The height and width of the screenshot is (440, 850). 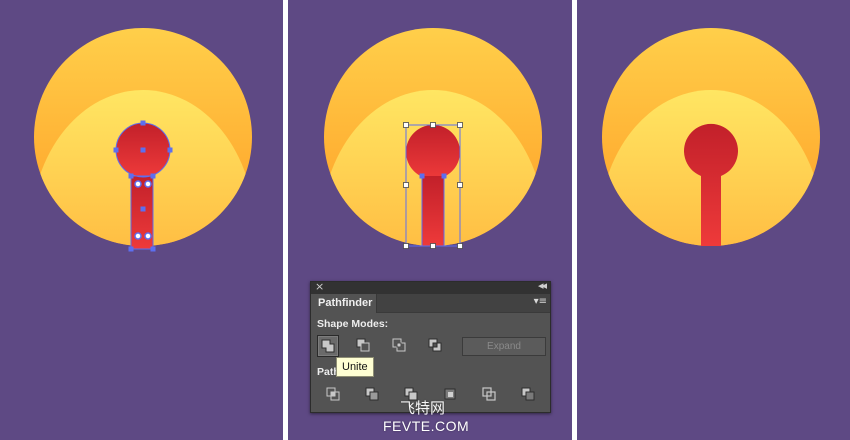 I want to click on divide-button, so click(x=334, y=395).